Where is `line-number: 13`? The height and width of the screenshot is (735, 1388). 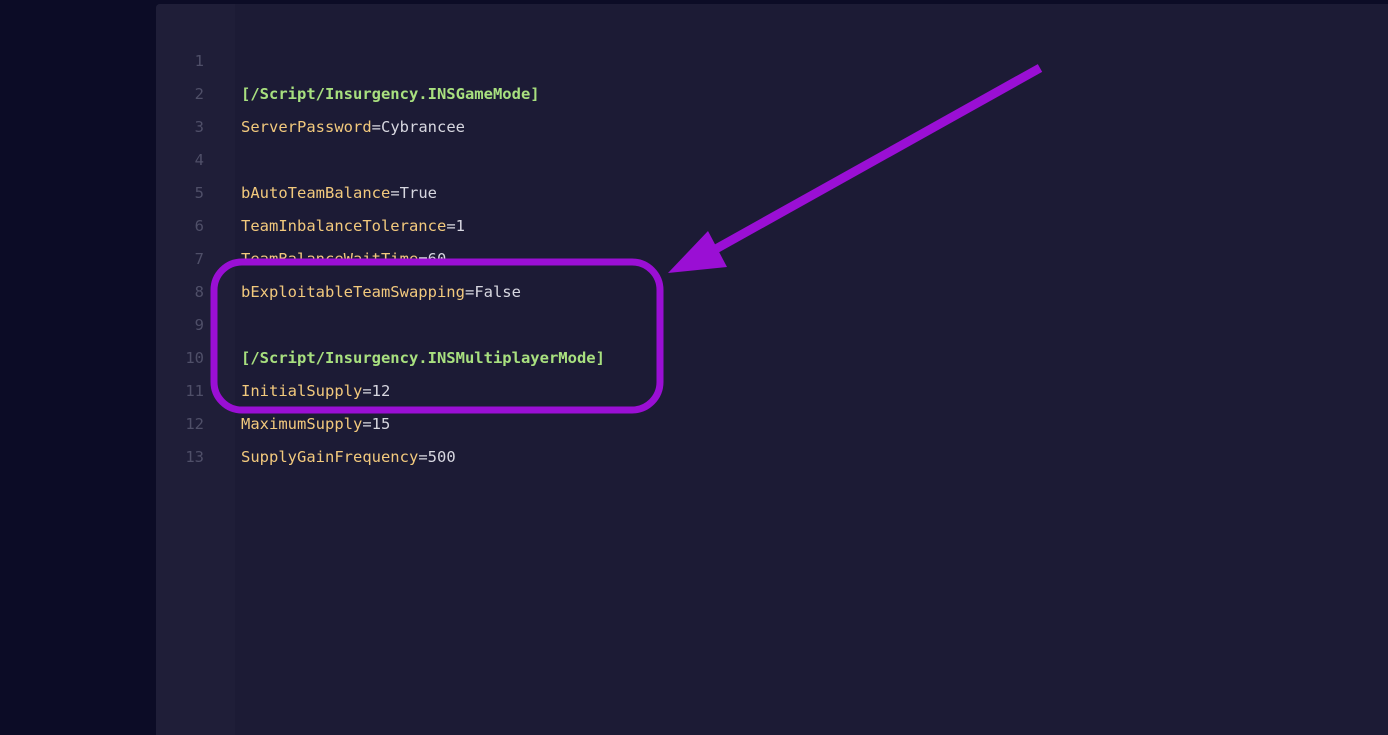 line-number: 13 is located at coordinates (194, 457).